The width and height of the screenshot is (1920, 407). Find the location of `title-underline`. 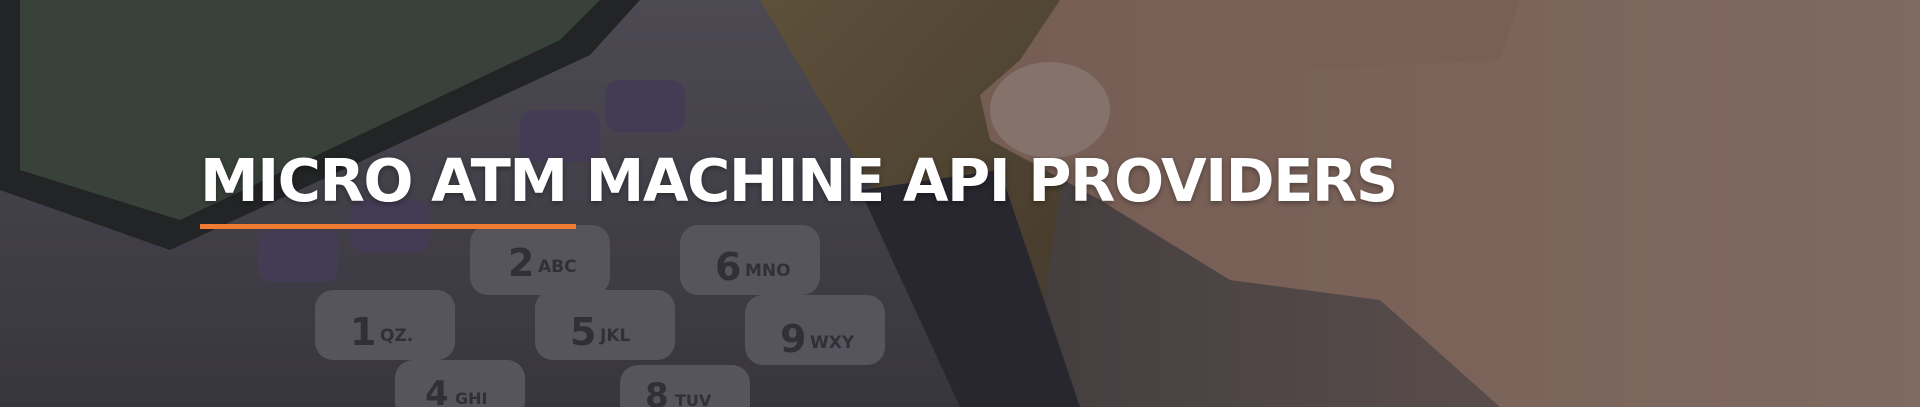

title-underline is located at coordinates (388, 226).